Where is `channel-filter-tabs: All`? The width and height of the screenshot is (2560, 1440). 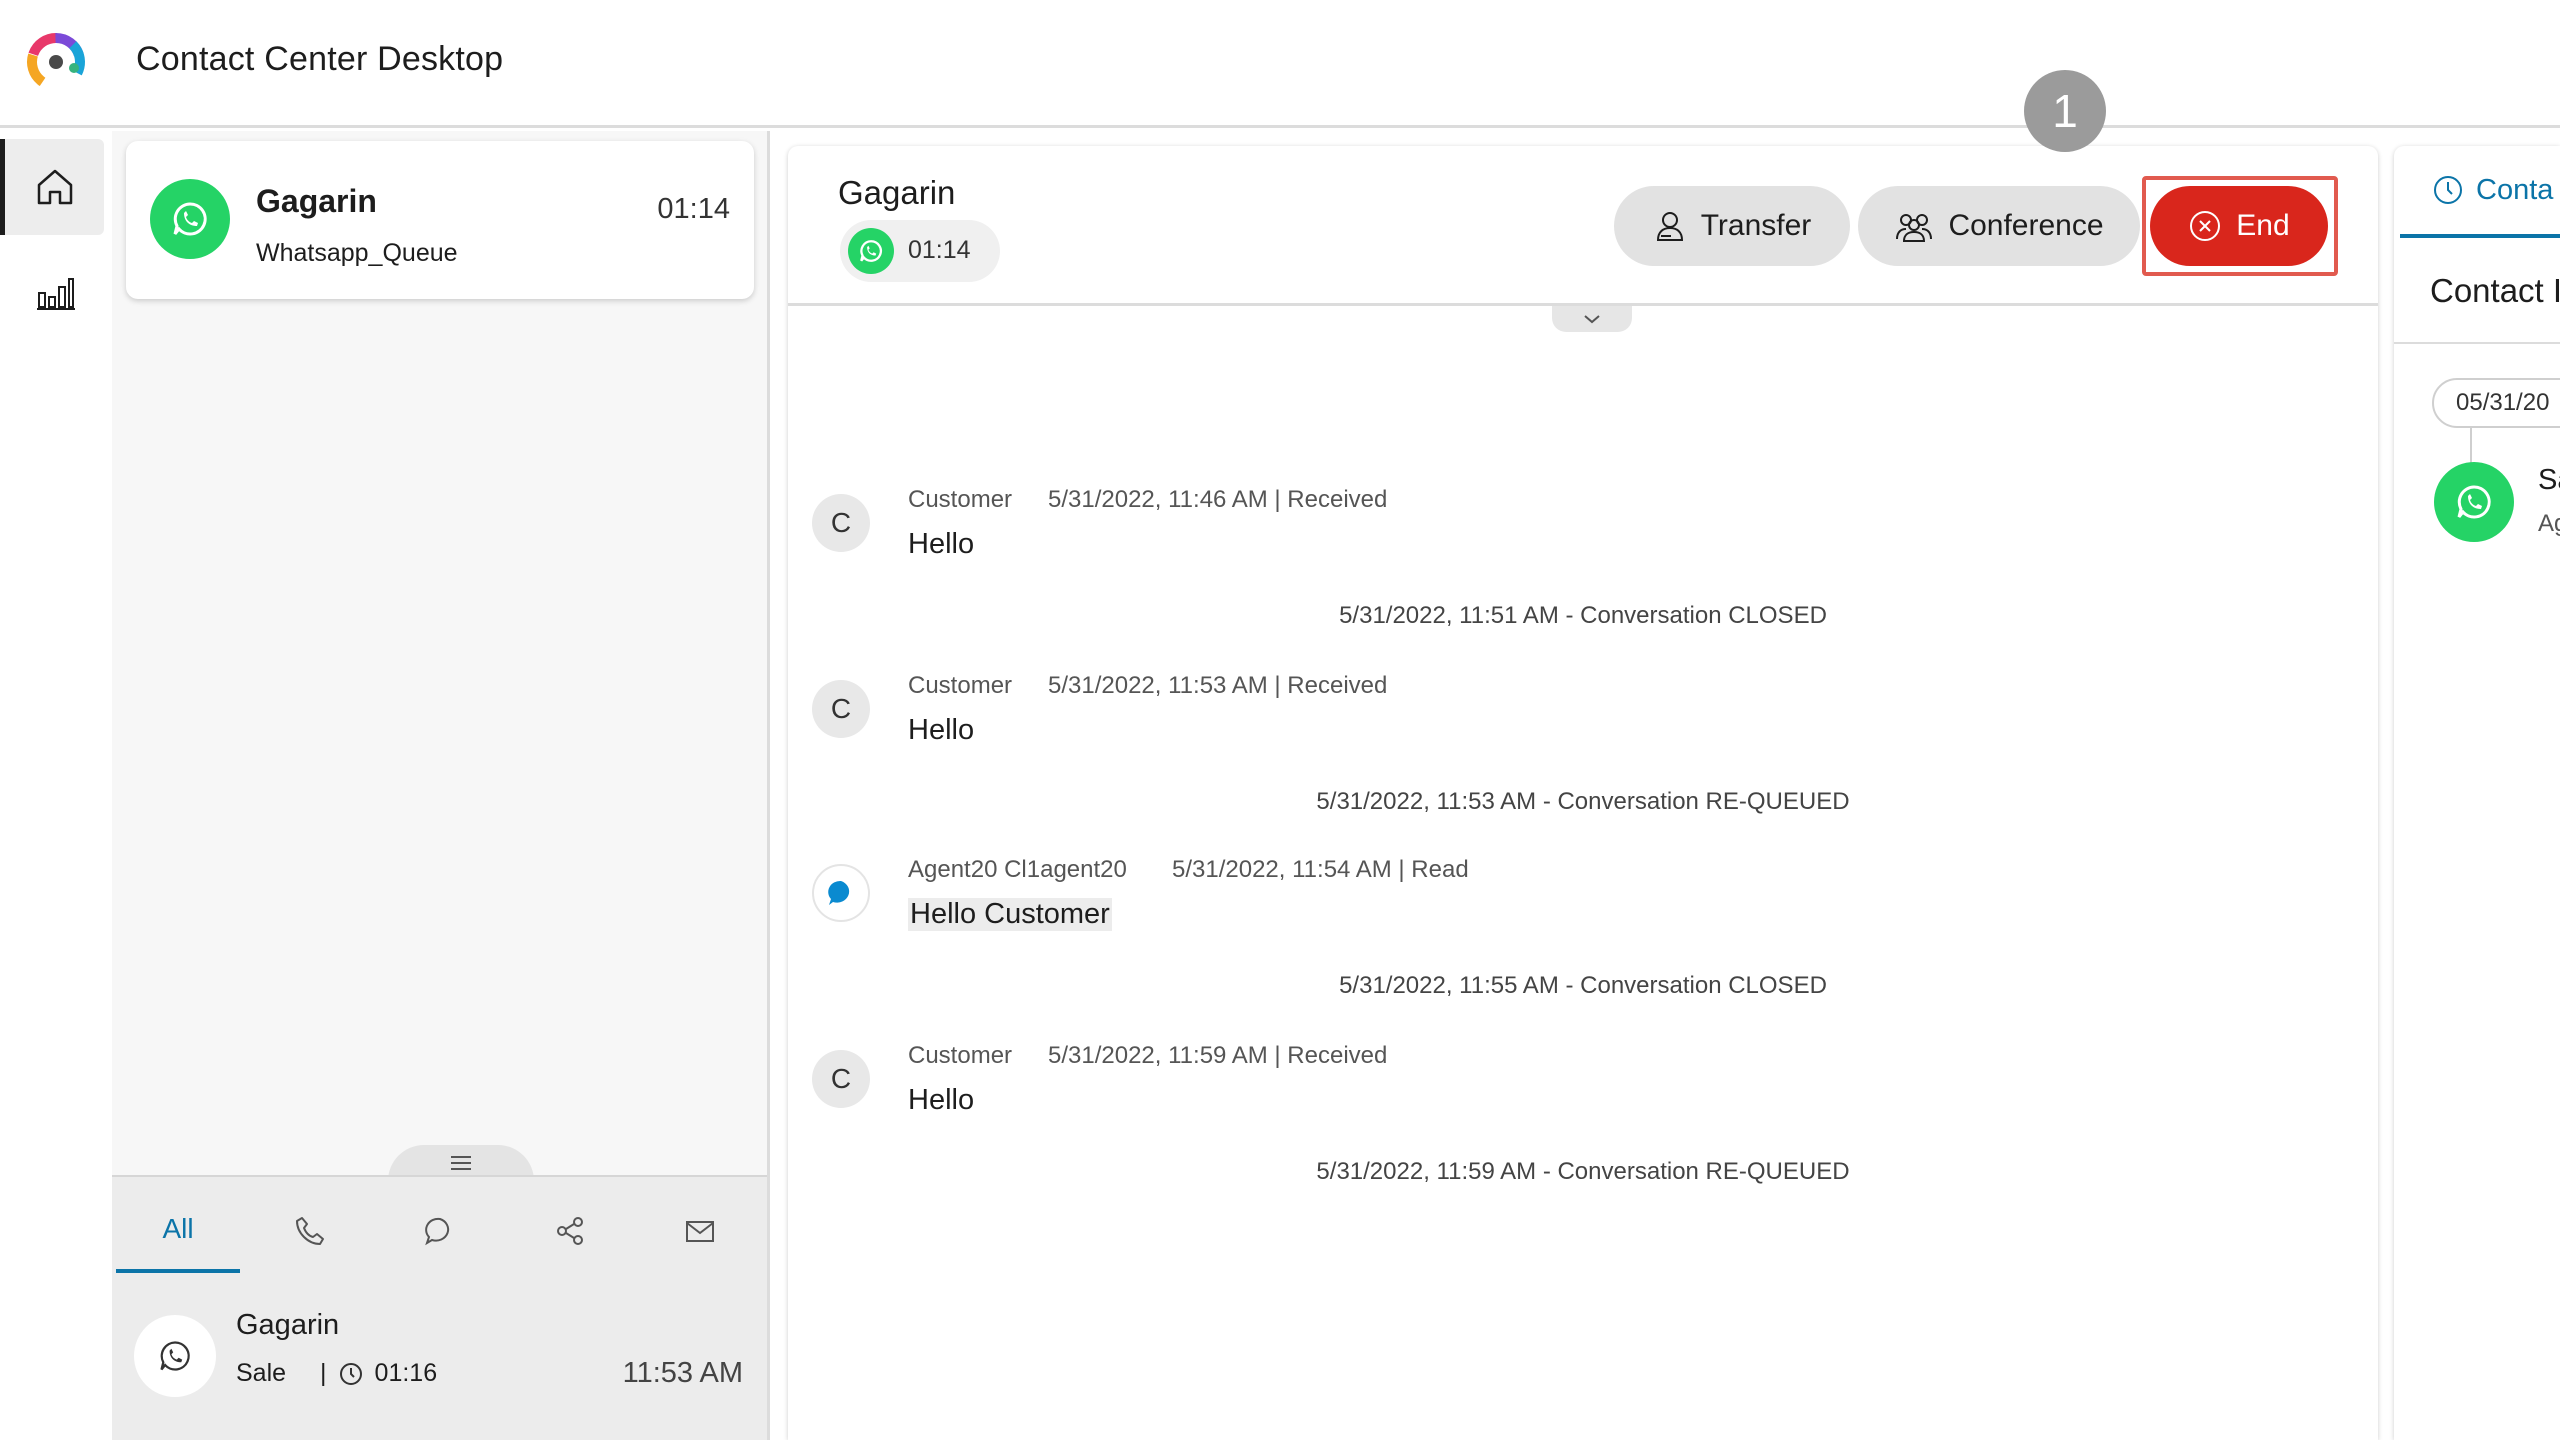
channel-filter-tabs: All is located at coordinates (439, 1227).